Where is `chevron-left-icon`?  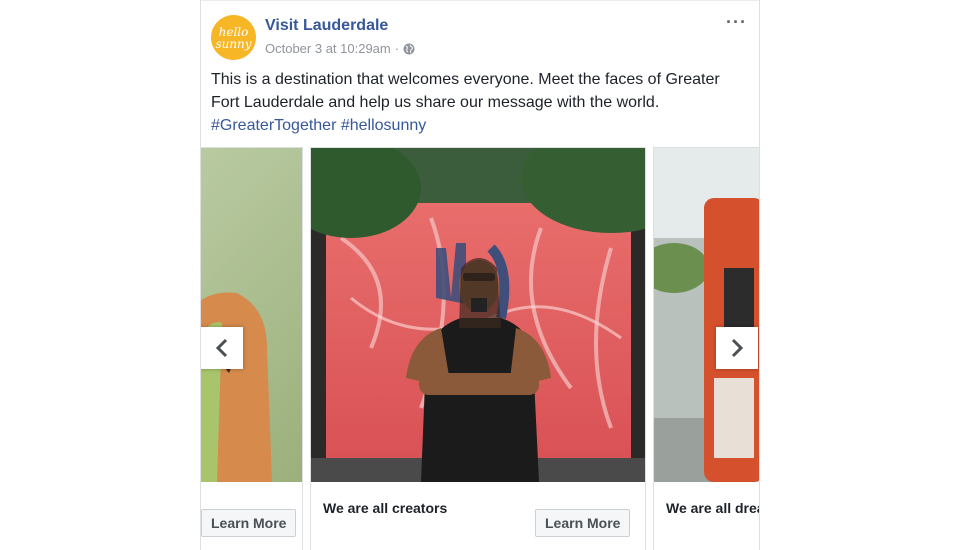
chevron-left-icon is located at coordinates (221, 348).